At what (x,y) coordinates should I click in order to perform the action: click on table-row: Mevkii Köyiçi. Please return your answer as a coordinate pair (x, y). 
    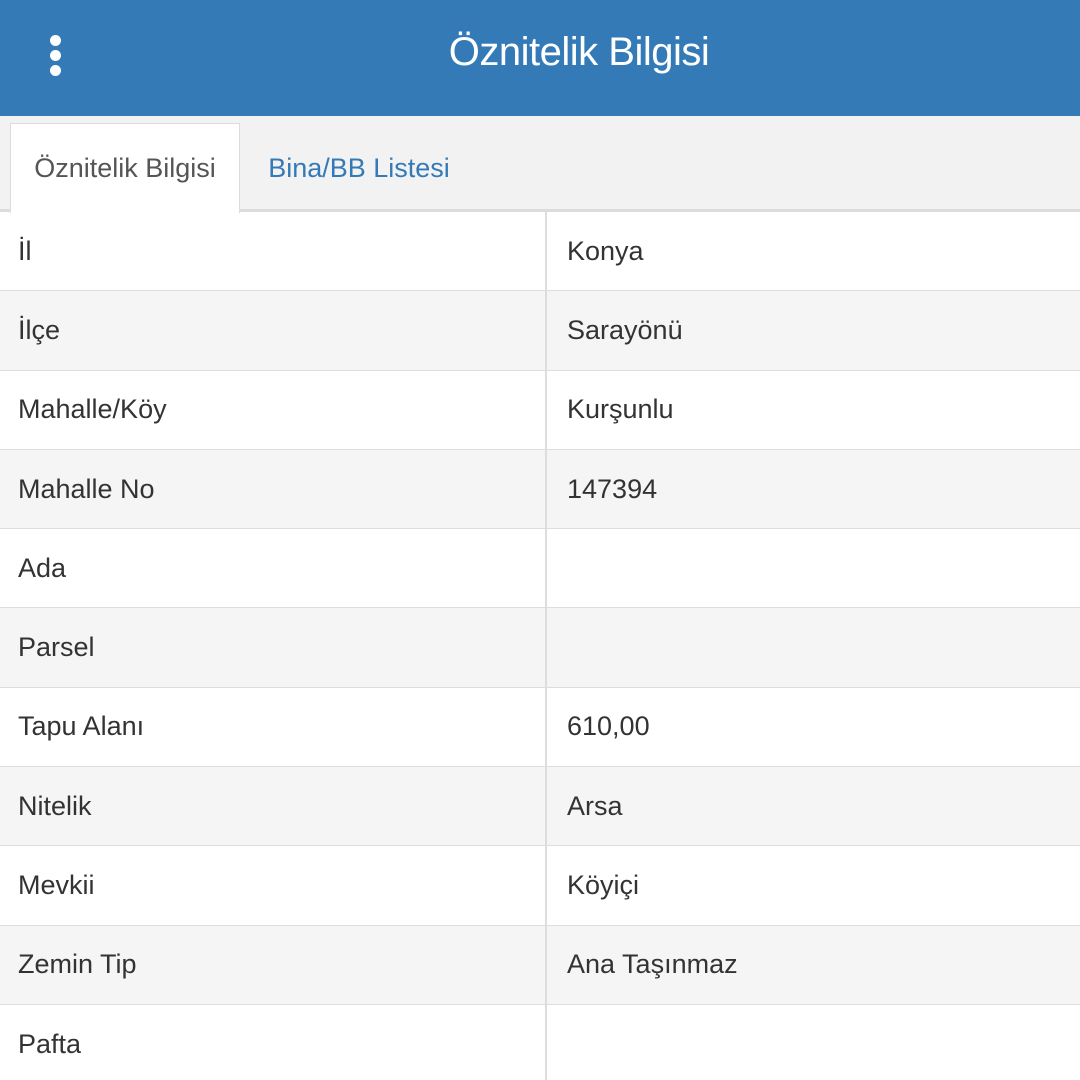
    Looking at the image, I should click on (540, 886).